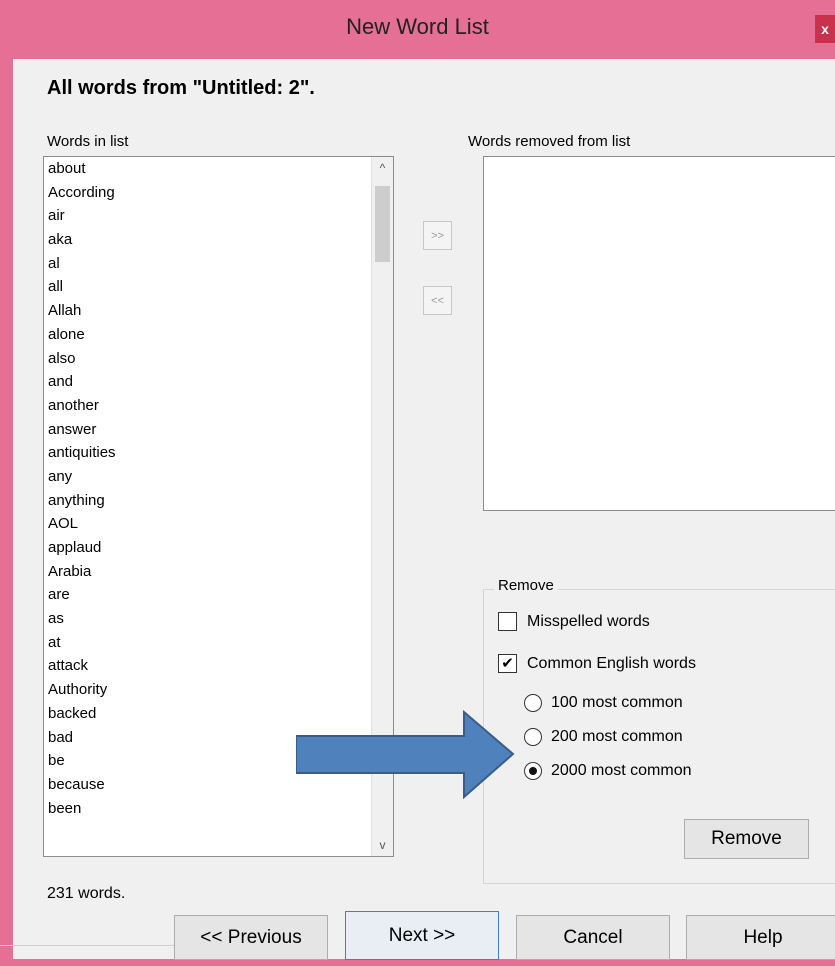  I want to click on words-in-list-label: Words in list, so click(88, 141).